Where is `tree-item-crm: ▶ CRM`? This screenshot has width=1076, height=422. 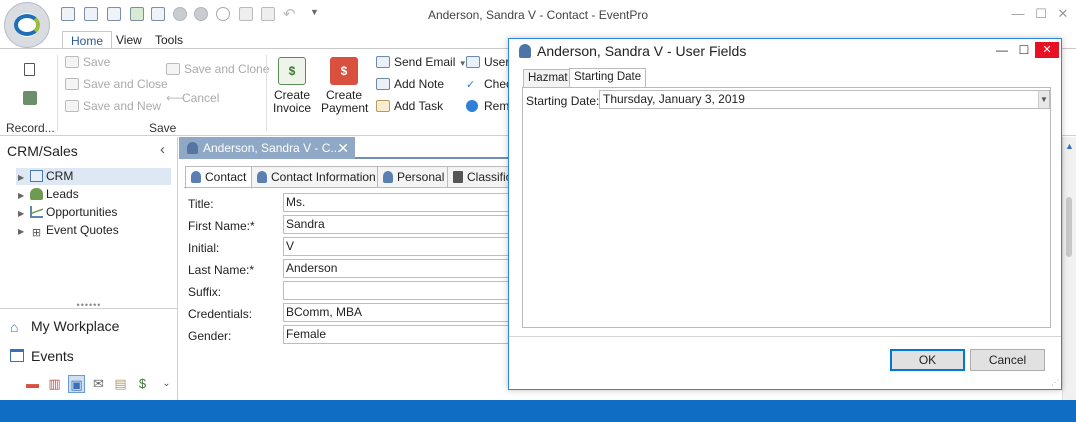
tree-item-crm: ▶ CRM is located at coordinates (93, 176).